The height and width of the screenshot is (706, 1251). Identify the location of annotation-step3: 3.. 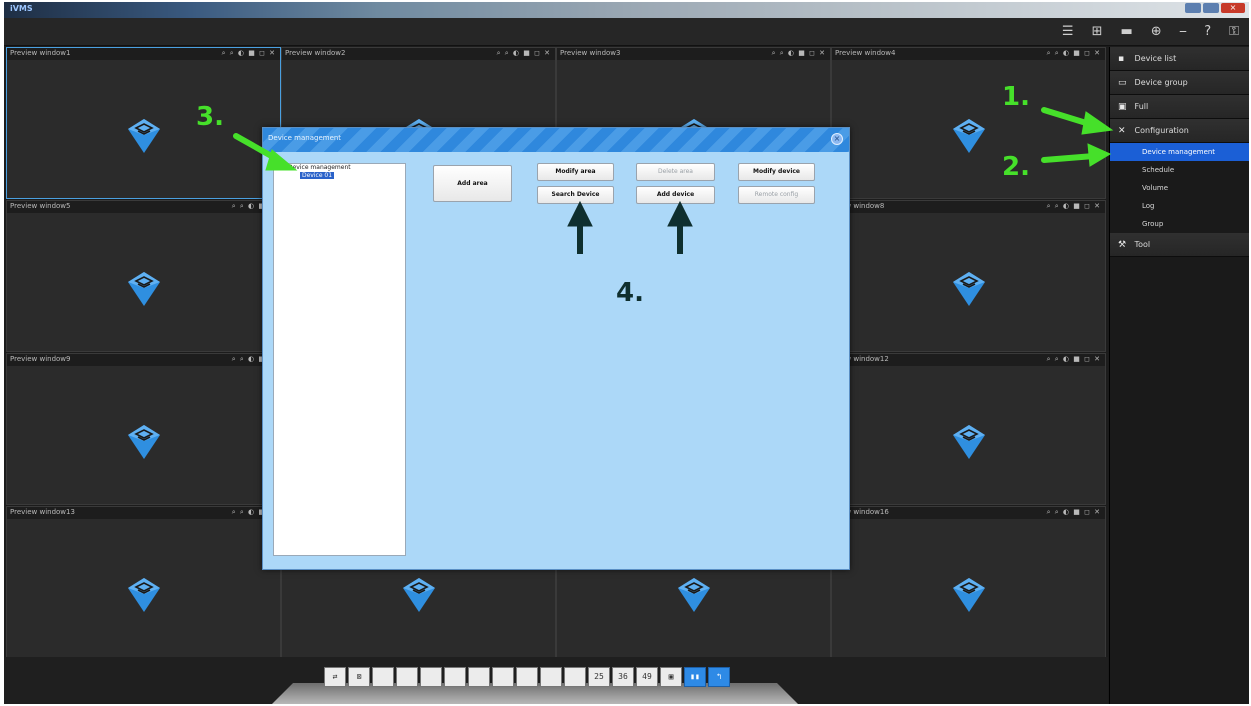
(210, 117).